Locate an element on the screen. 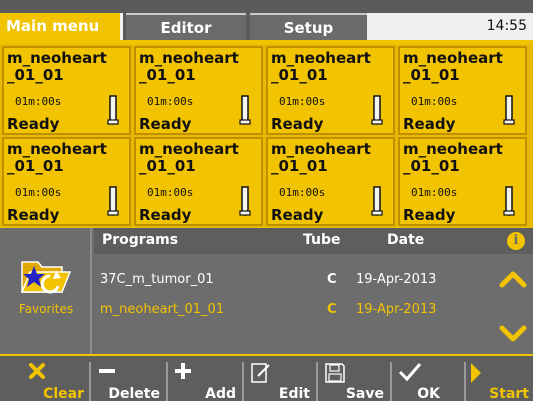  clock: 14:55 is located at coordinates (450, 26).